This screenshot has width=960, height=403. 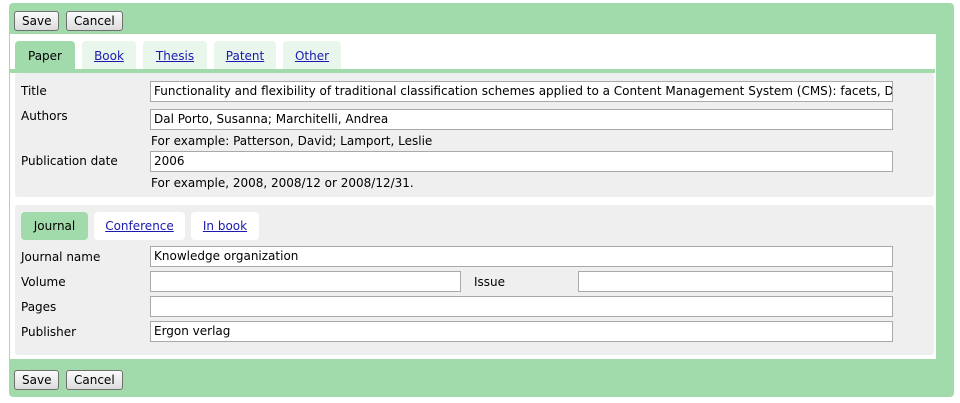 What do you see at coordinates (521, 161) in the screenshot?
I see `publication-date-input: 2006` at bounding box center [521, 161].